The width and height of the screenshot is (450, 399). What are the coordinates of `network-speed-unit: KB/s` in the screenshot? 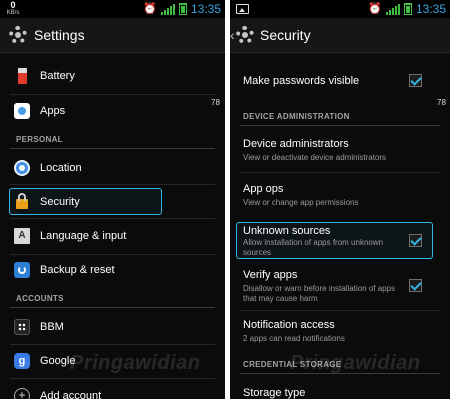 It's located at (13, 13).